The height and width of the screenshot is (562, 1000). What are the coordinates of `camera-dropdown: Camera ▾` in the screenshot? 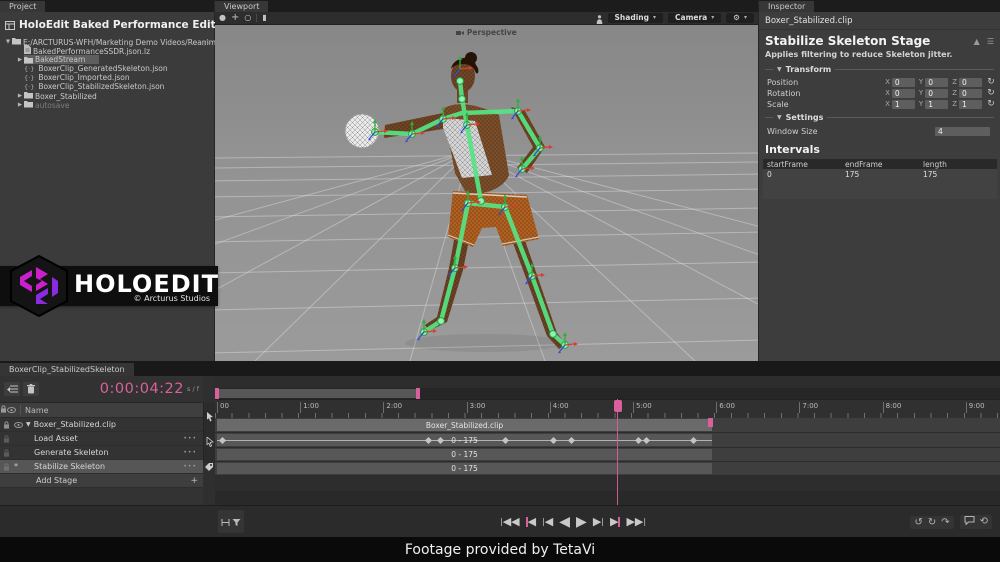 It's located at (695, 18).